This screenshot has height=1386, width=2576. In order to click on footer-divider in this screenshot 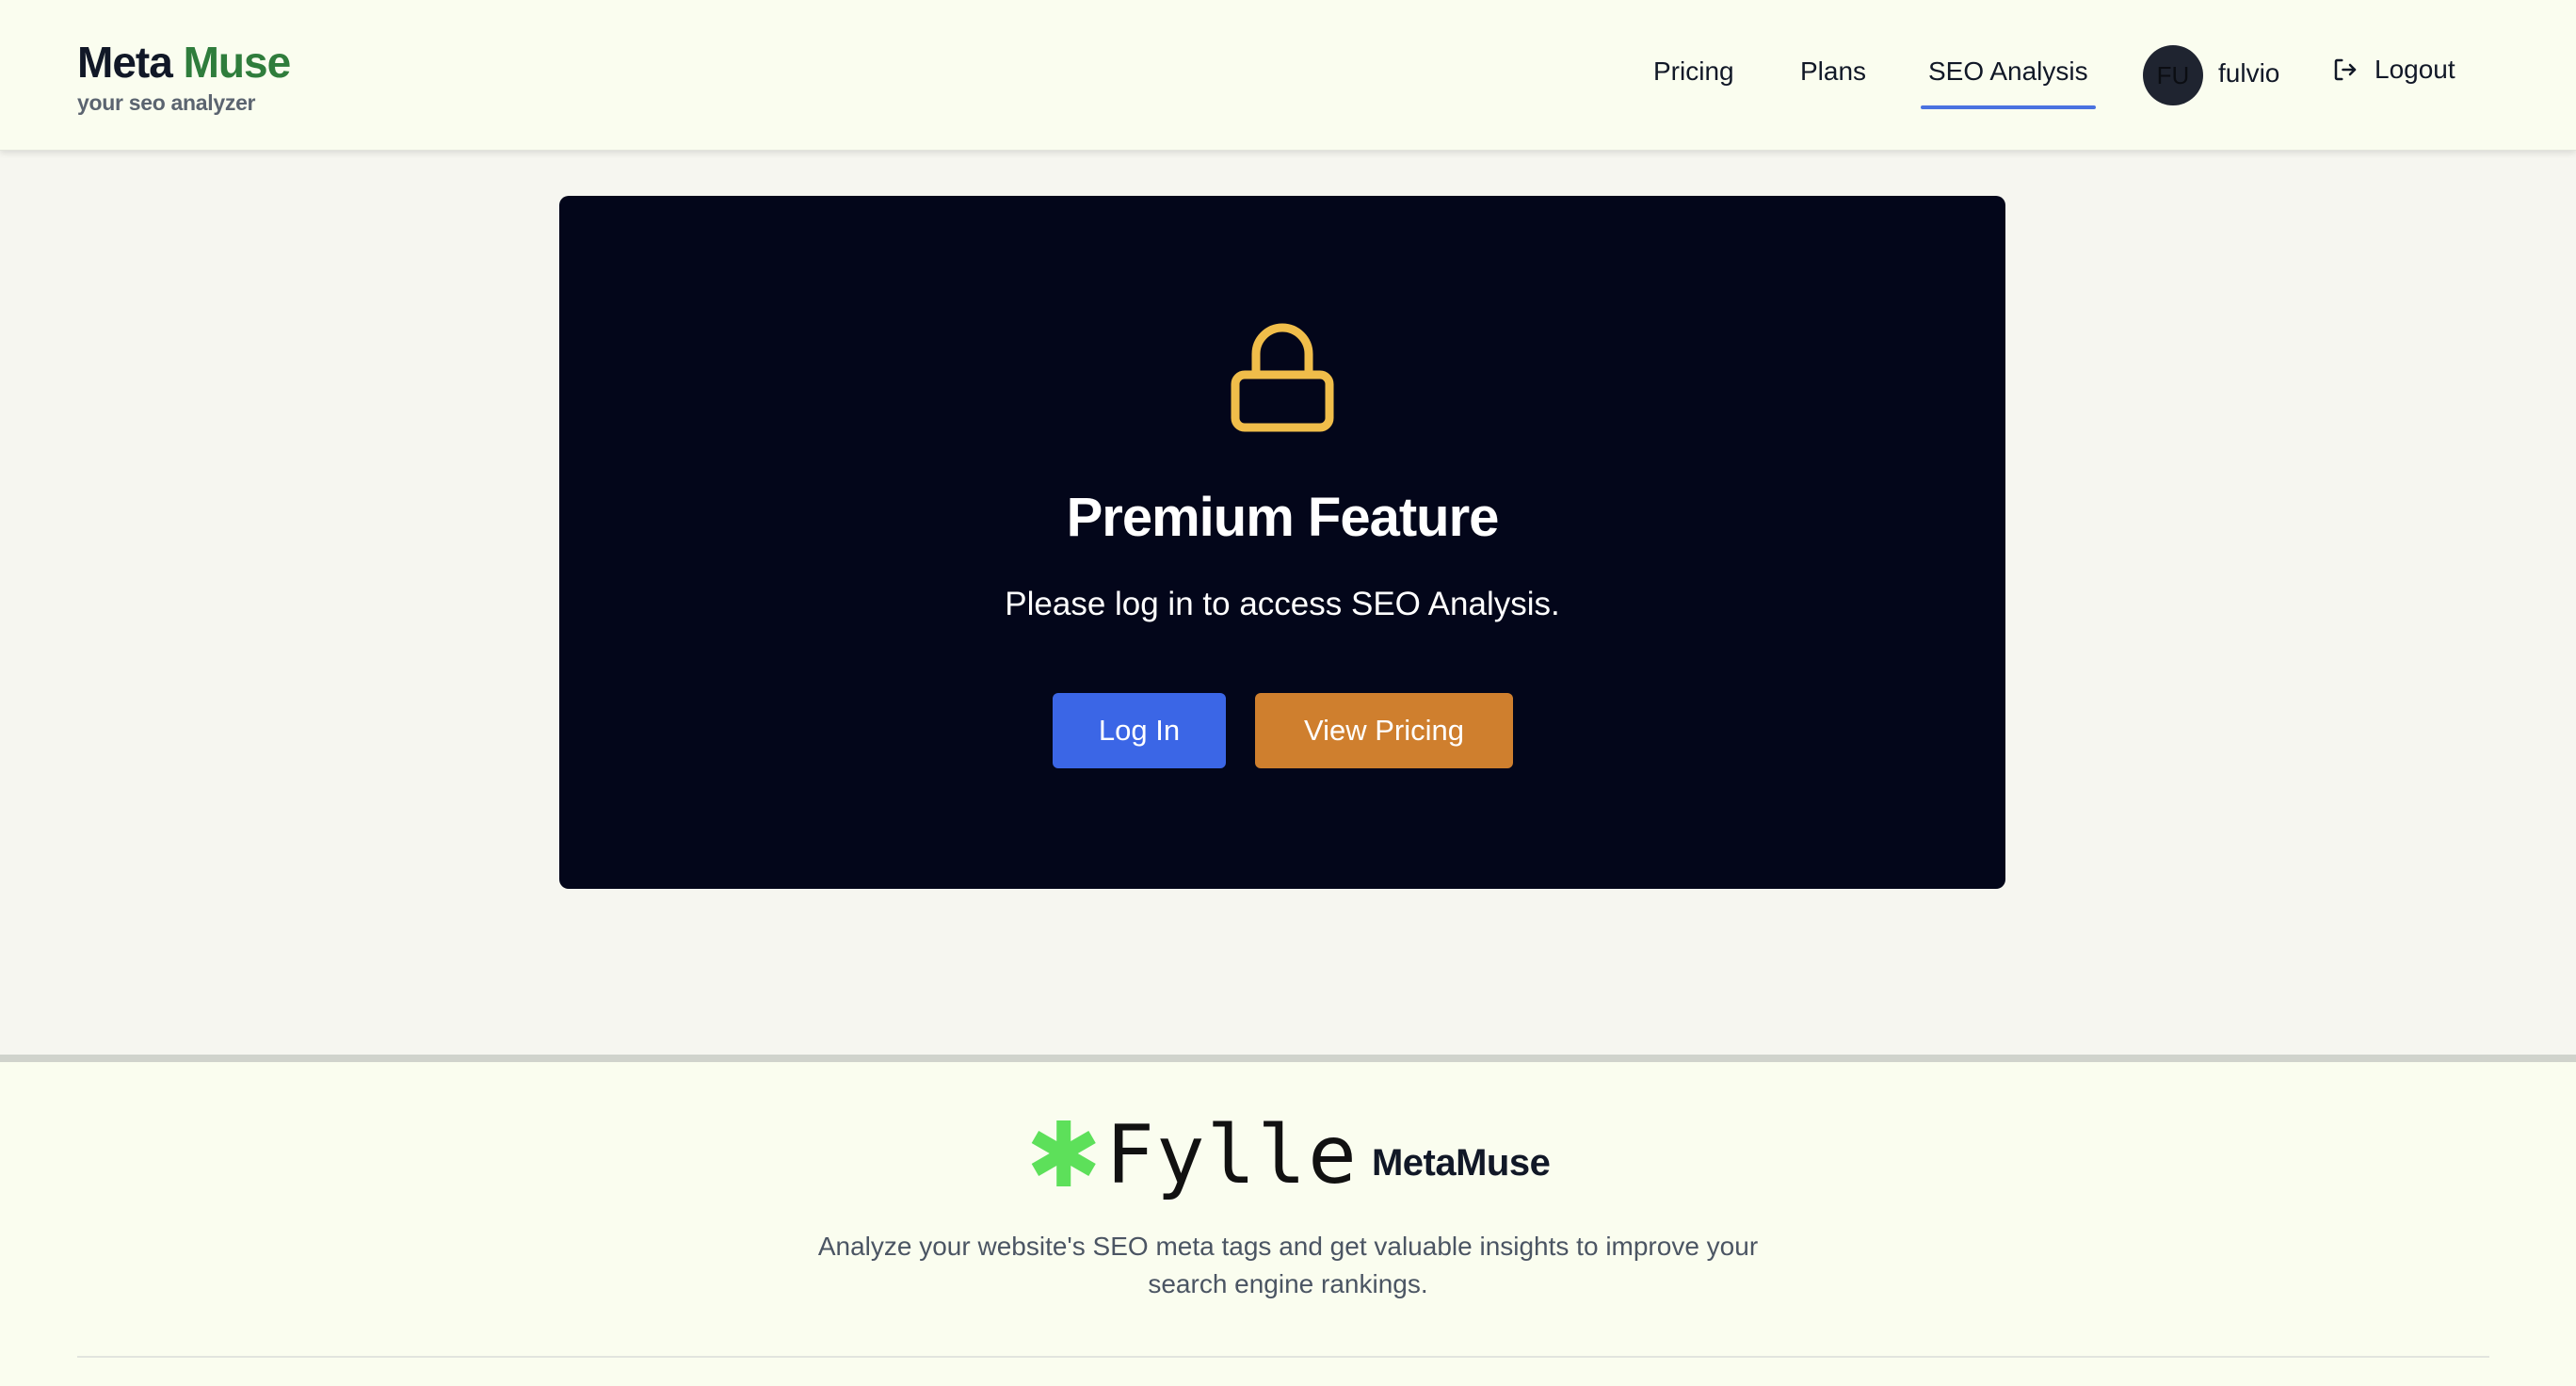, I will do `click(1283, 1357)`.